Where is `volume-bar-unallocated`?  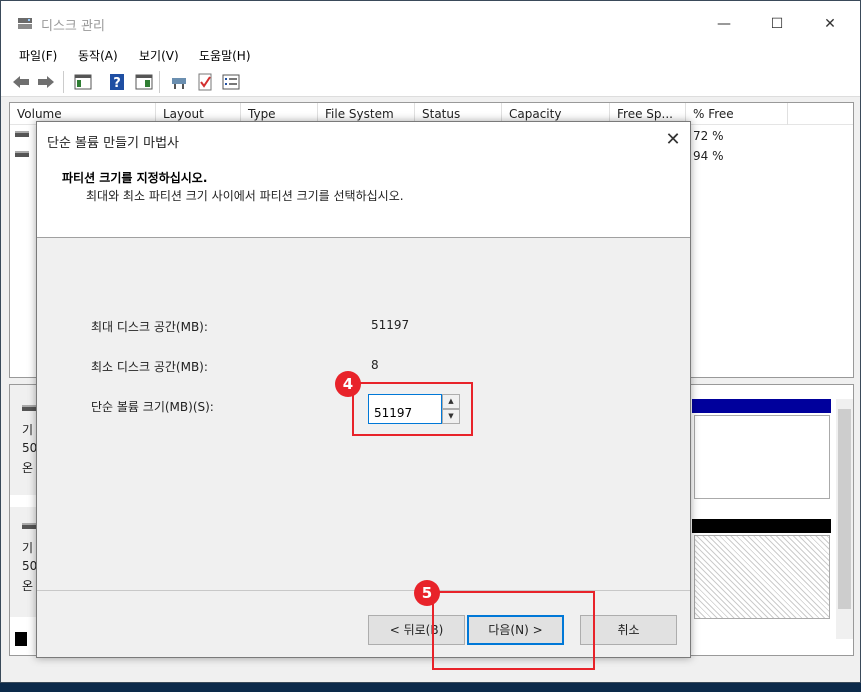
volume-bar-unallocated is located at coordinates (761, 526).